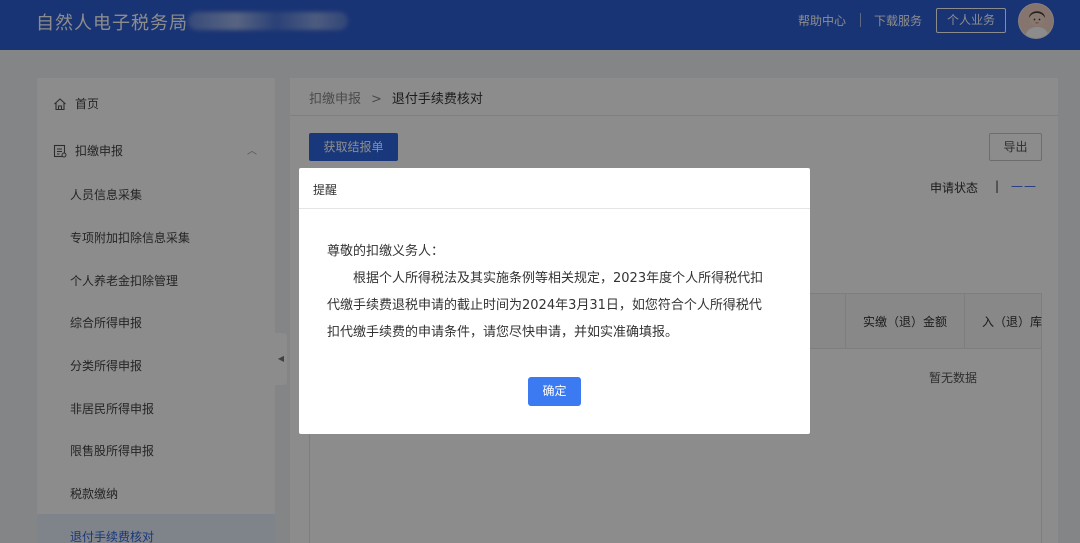  I want to click on dialog-divider, so click(554, 208).